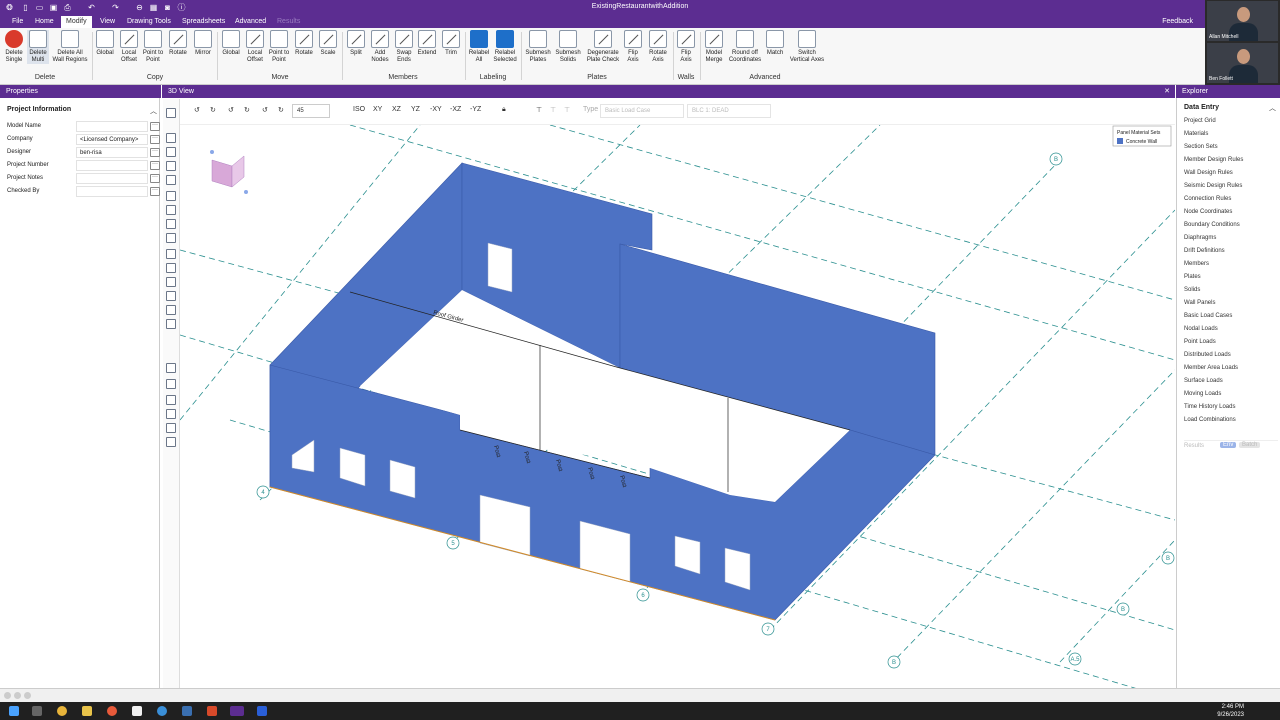 Image resolution: width=1280 pixels, height=720 pixels. What do you see at coordinates (380, 47) in the screenshot?
I see `add-nodes-button: Add Nodes` at bounding box center [380, 47].